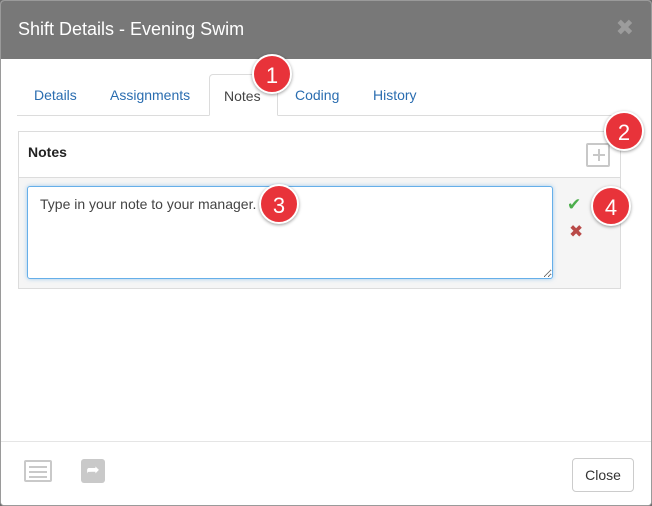 Image resolution: width=652 pixels, height=506 pixels. I want to click on tab-assignments: Assignments, so click(150, 95).